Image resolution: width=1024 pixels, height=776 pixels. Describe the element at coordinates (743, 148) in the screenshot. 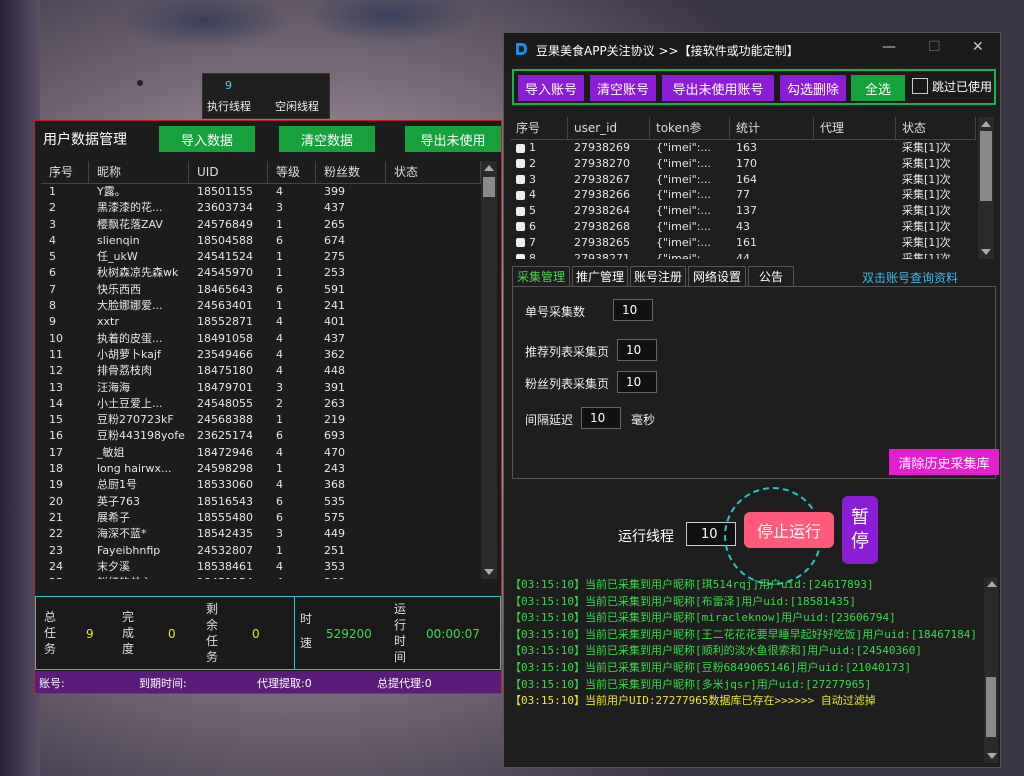

I see `table-row: 1 27938269 {"imei":... 163 采集[1]次` at that location.